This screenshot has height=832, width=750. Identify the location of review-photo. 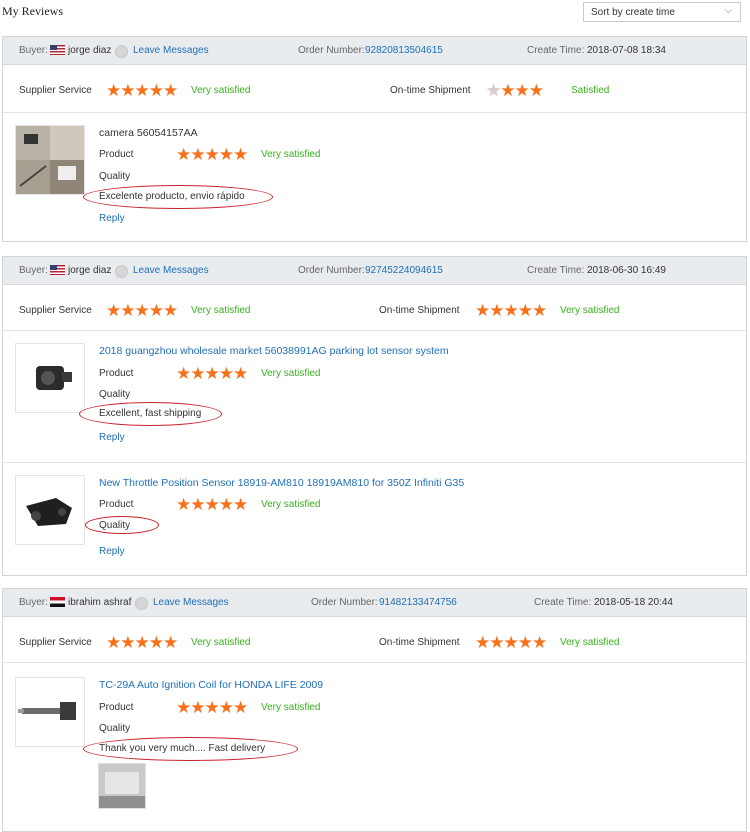
(122, 786).